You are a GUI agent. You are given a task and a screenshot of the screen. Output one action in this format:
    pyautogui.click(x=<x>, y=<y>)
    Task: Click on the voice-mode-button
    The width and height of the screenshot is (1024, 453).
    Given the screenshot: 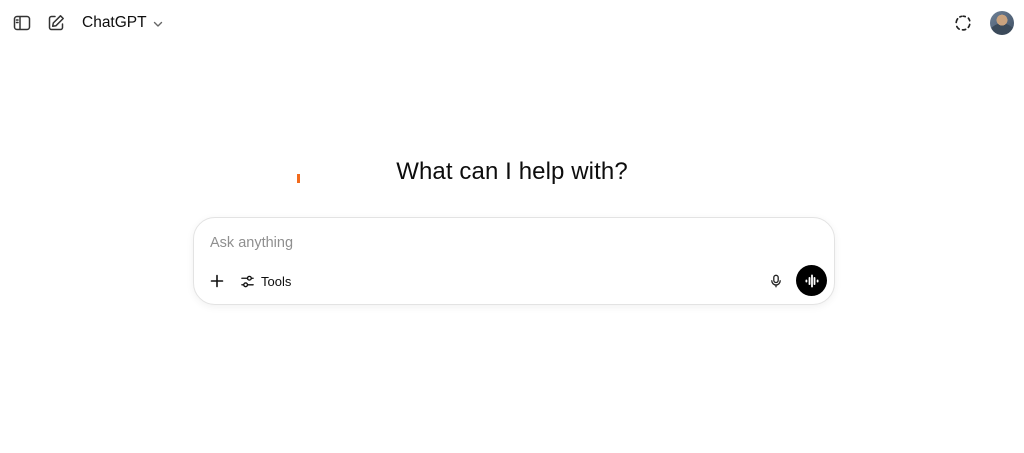 What is the action you would take?
    pyautogui.click(x=811, y=280)
    